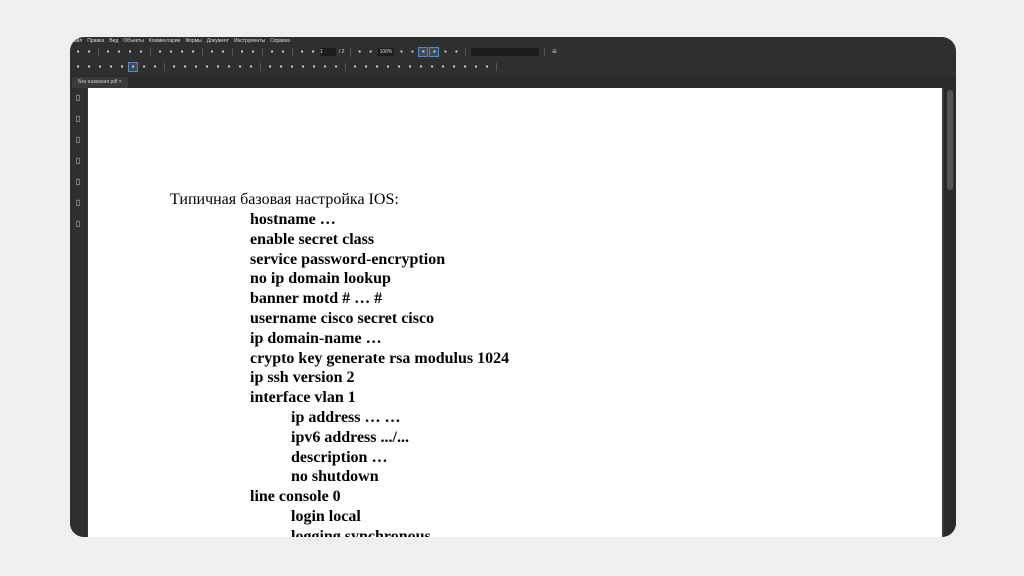 This screenshot has height=576, width=1024. I want to click on menu-item-3: Объекты, so click(133, 41).